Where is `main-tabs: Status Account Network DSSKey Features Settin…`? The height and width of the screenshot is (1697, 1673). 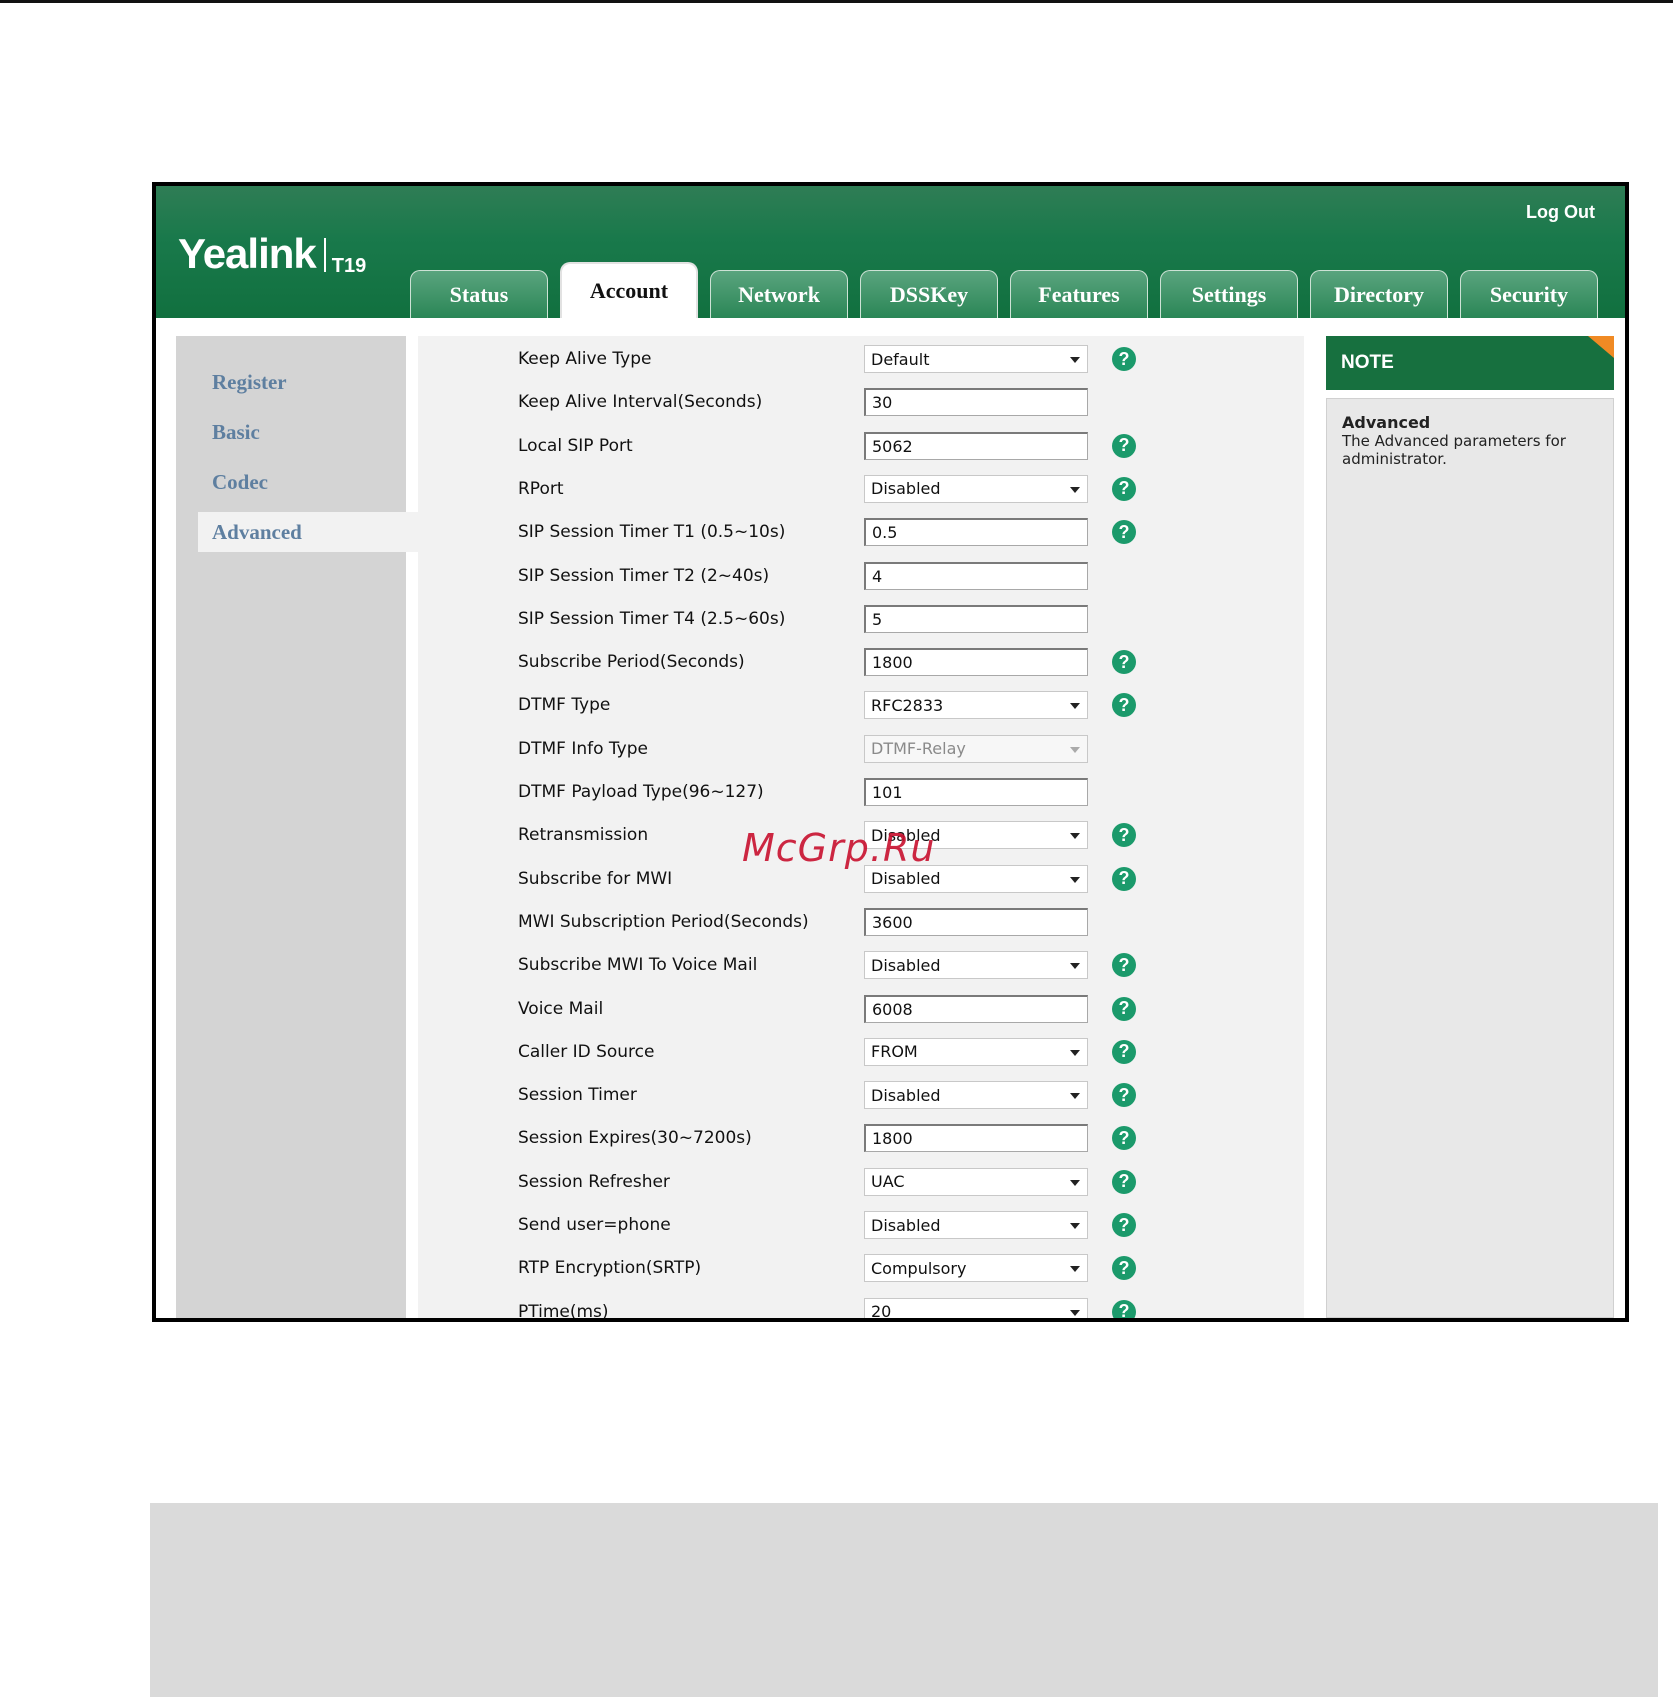 main-tabs: Status Account Network DSSKey Features Settin… is located at coordinates (1004, 290).